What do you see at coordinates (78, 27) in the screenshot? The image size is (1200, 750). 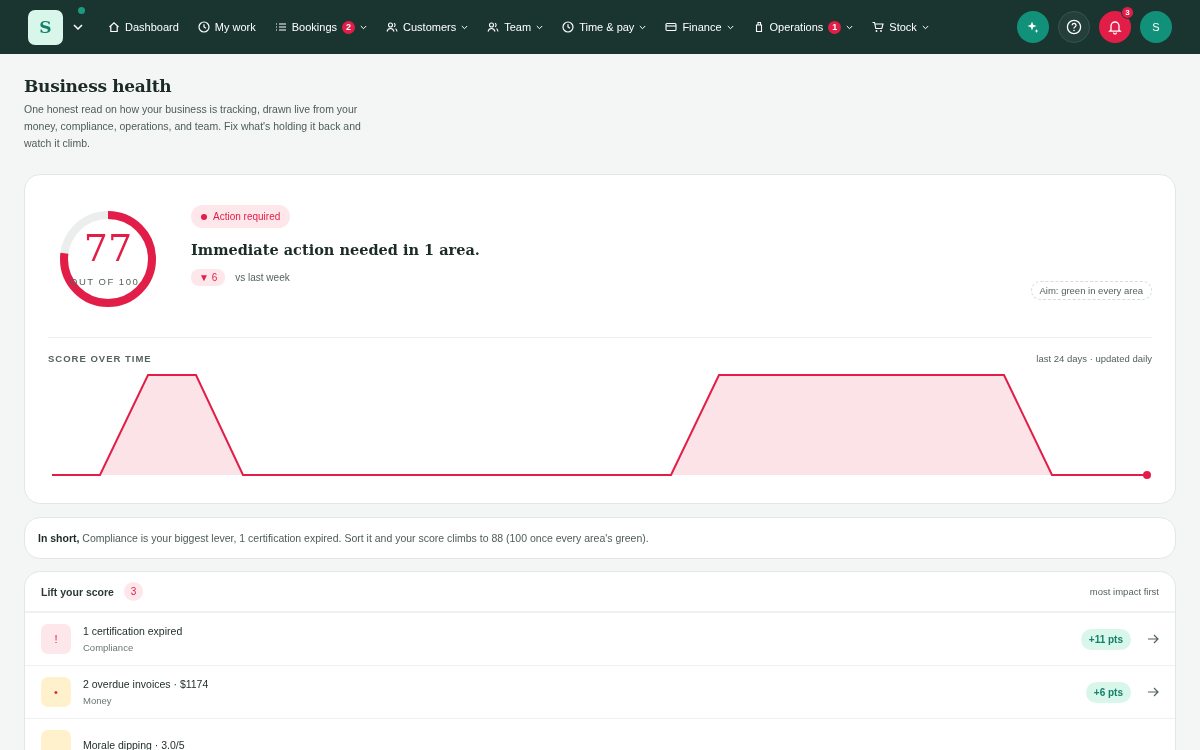 I see `chevron-icon` at bounding box center [78, 27].